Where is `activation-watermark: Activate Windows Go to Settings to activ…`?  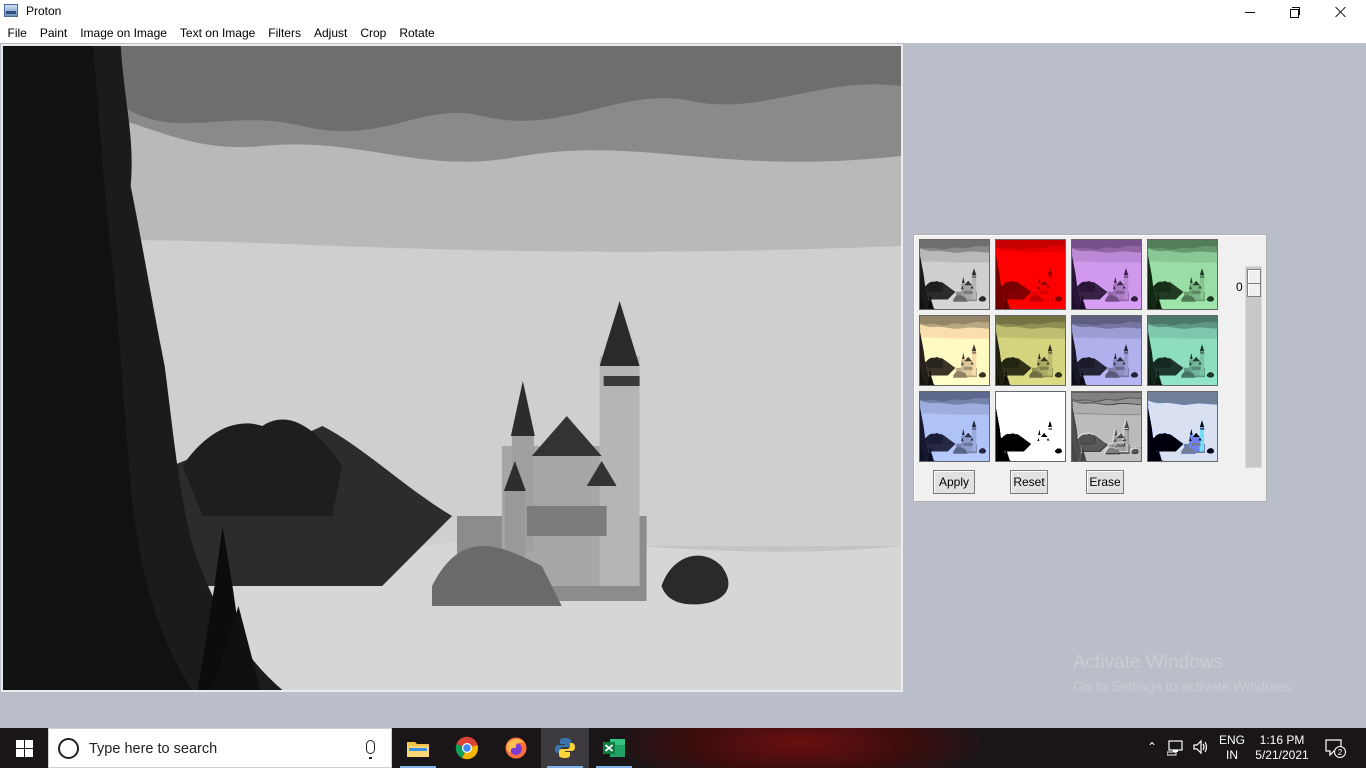 activation-watermark: Activate Windows Go to Settings to activ… is located at coordinates (1183, 673).